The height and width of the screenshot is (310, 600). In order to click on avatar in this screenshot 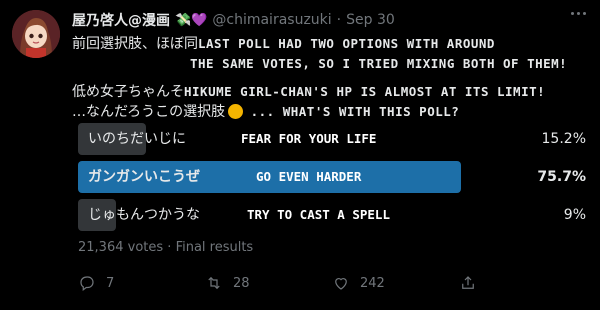, I will do `click(36, 34)`.